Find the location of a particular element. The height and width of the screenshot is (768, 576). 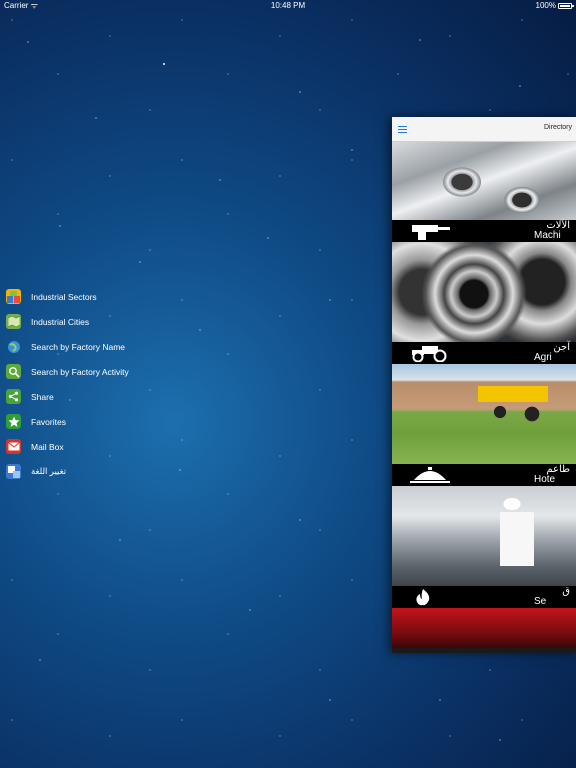

menu-label: Favorites is located at coordinates (48, 421).